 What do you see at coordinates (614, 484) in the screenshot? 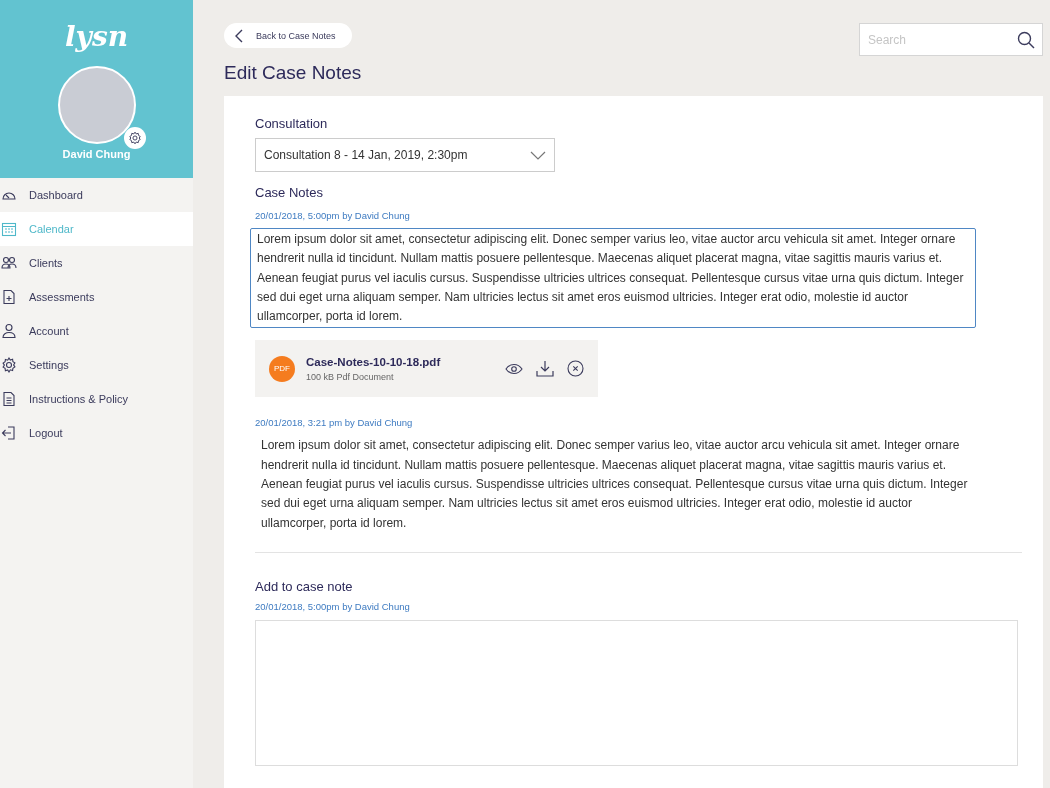
I see `note-text: Lorem ipsum dolor sit amet, consectetur adipiscing elit. Donec semper varius leo, vitae auctor arcu vehicula sit amet. Integer ornare hendrerit nulla id tincidunt. Nullam mattis posuere pellentesque. Maecenas aliquet placerat magna, vitae sagittis mauris varius et. Aenean feugiat purus vel iaculis cursus. Suspendisse ultricies ultrices consequat. Pellentesque cursus vitae urna quis dictum. Integer sed dui eget urna aliquam semper. Nam ultricies lectus sit amet eros euismod ultricies. Integer erat odio, molestie id auctor ullamcorper, porta id lorem.` at bounding box center [614, 484].